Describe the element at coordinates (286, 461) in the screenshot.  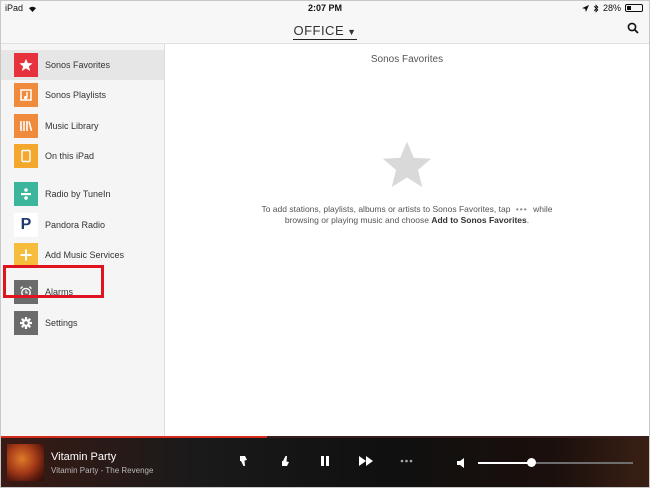
I see `thumbs-up-icon` at that location.